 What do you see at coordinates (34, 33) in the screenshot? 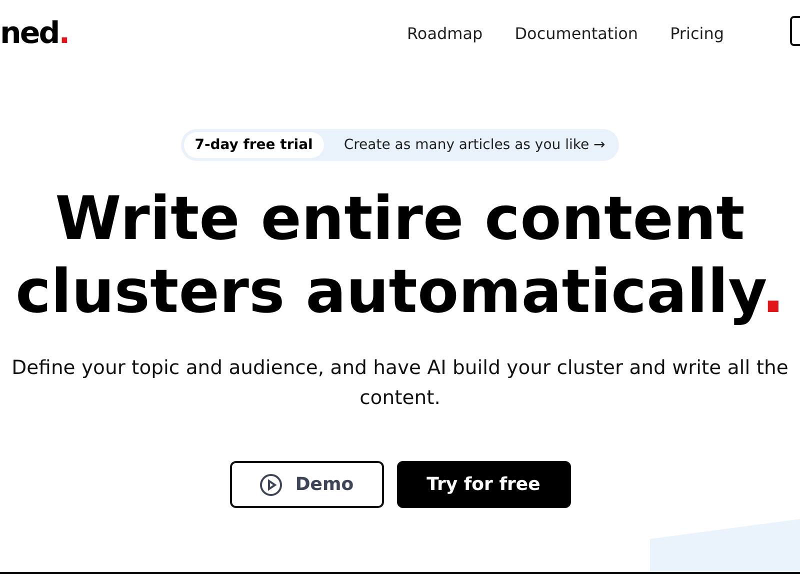
I see `logo: ned.` at bounding box center [34, 33].